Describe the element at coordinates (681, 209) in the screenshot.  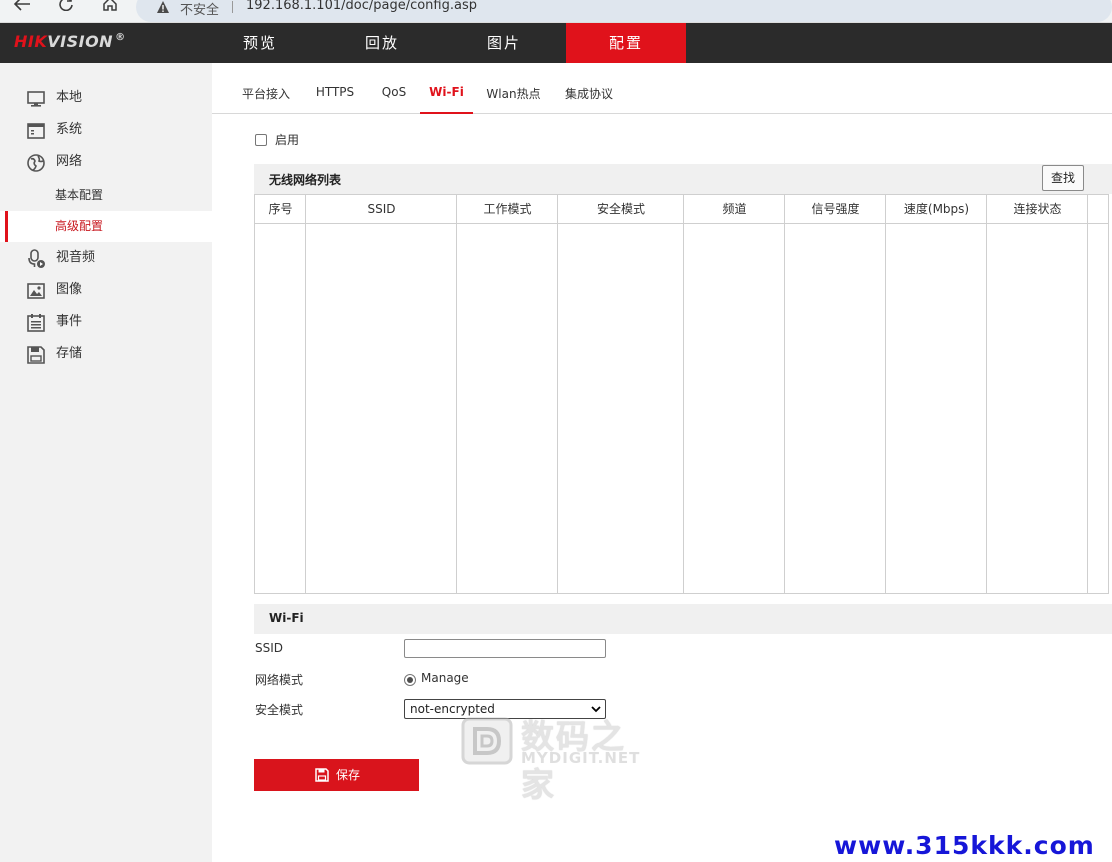
I see `table-header-row: 序号 SSID 工作模式 安全模式 频道 信号强度 速度(Mbps) 连接状态` at that location.